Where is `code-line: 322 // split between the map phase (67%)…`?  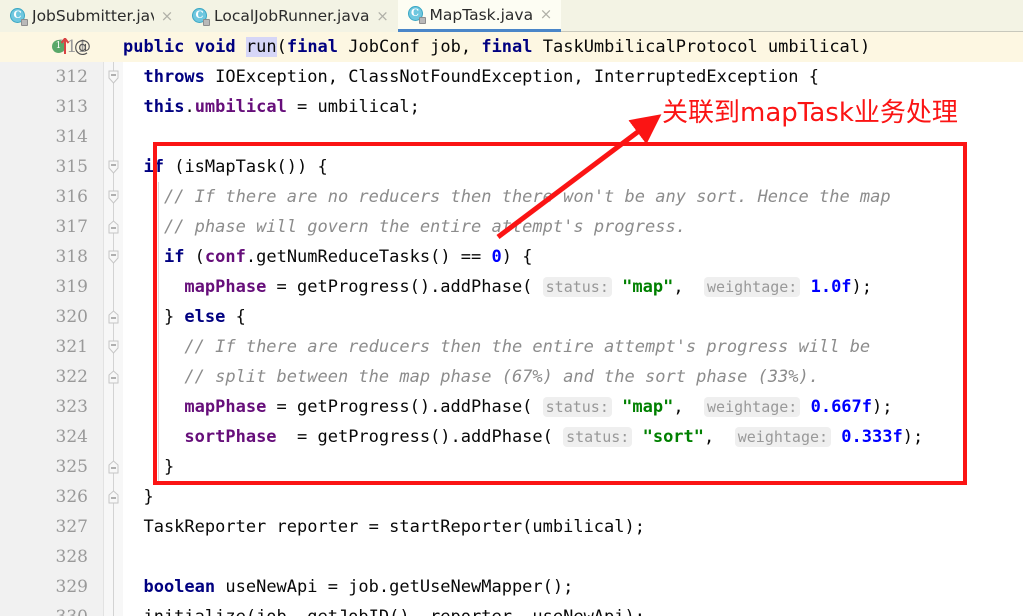 code-line: 322 // split between the map phase (67%)… is located at coordinates (511, 377).